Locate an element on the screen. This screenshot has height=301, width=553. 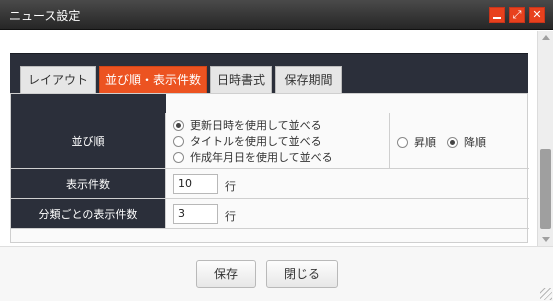
resize-grip-icon is located at coordinates (546, 294).